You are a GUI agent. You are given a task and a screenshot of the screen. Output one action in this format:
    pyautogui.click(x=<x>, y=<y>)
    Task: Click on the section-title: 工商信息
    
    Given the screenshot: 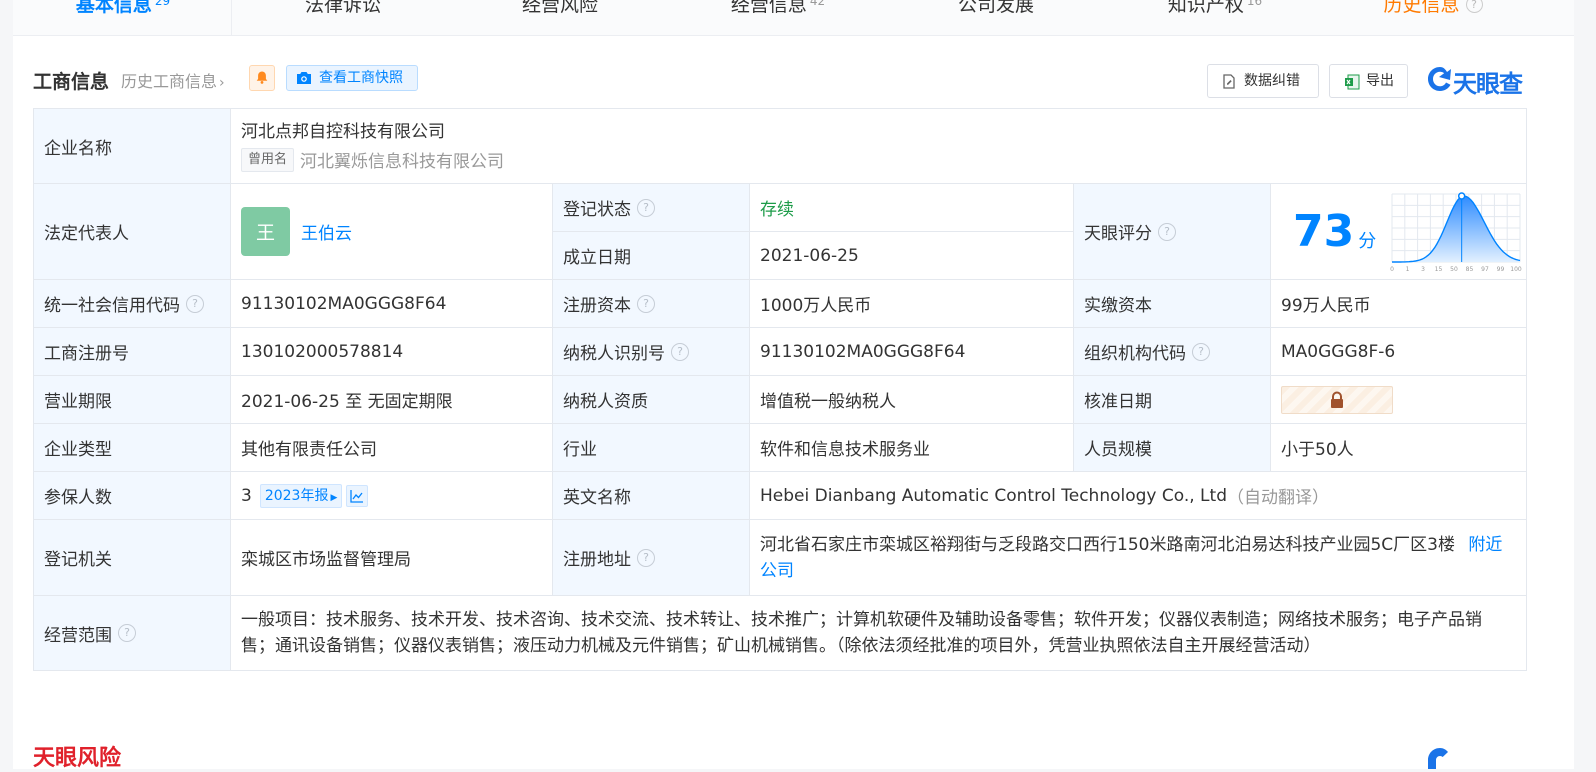 What is the action you would take?
    pyautogui.click(x=71, y=82)
    